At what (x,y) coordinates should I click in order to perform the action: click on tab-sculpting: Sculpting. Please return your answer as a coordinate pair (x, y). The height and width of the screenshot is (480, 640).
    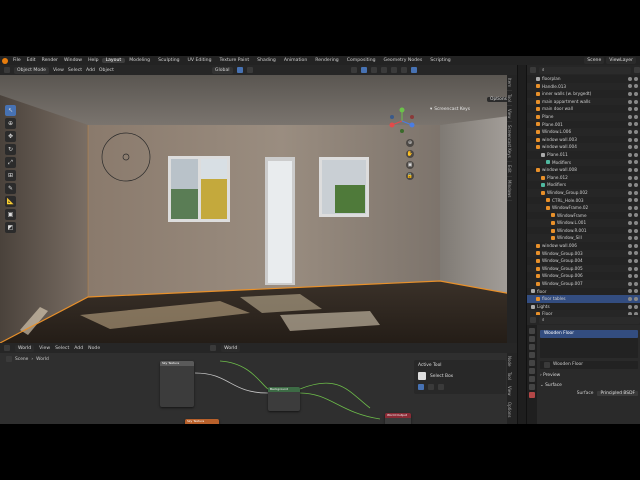
    Looking at the image, I should click on (168, 60).